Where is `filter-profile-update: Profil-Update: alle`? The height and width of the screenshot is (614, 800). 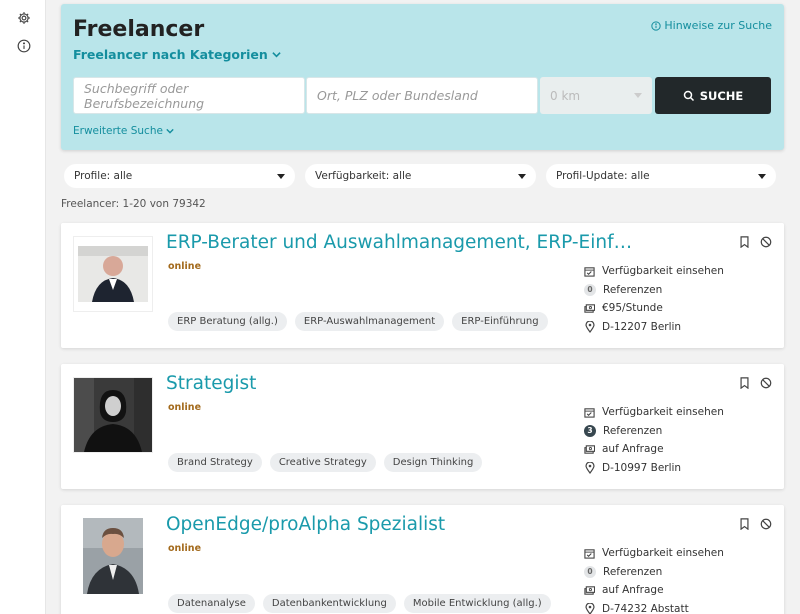
filter-profile-update: Profil-Update: alle is located at coordinates (661, 176).